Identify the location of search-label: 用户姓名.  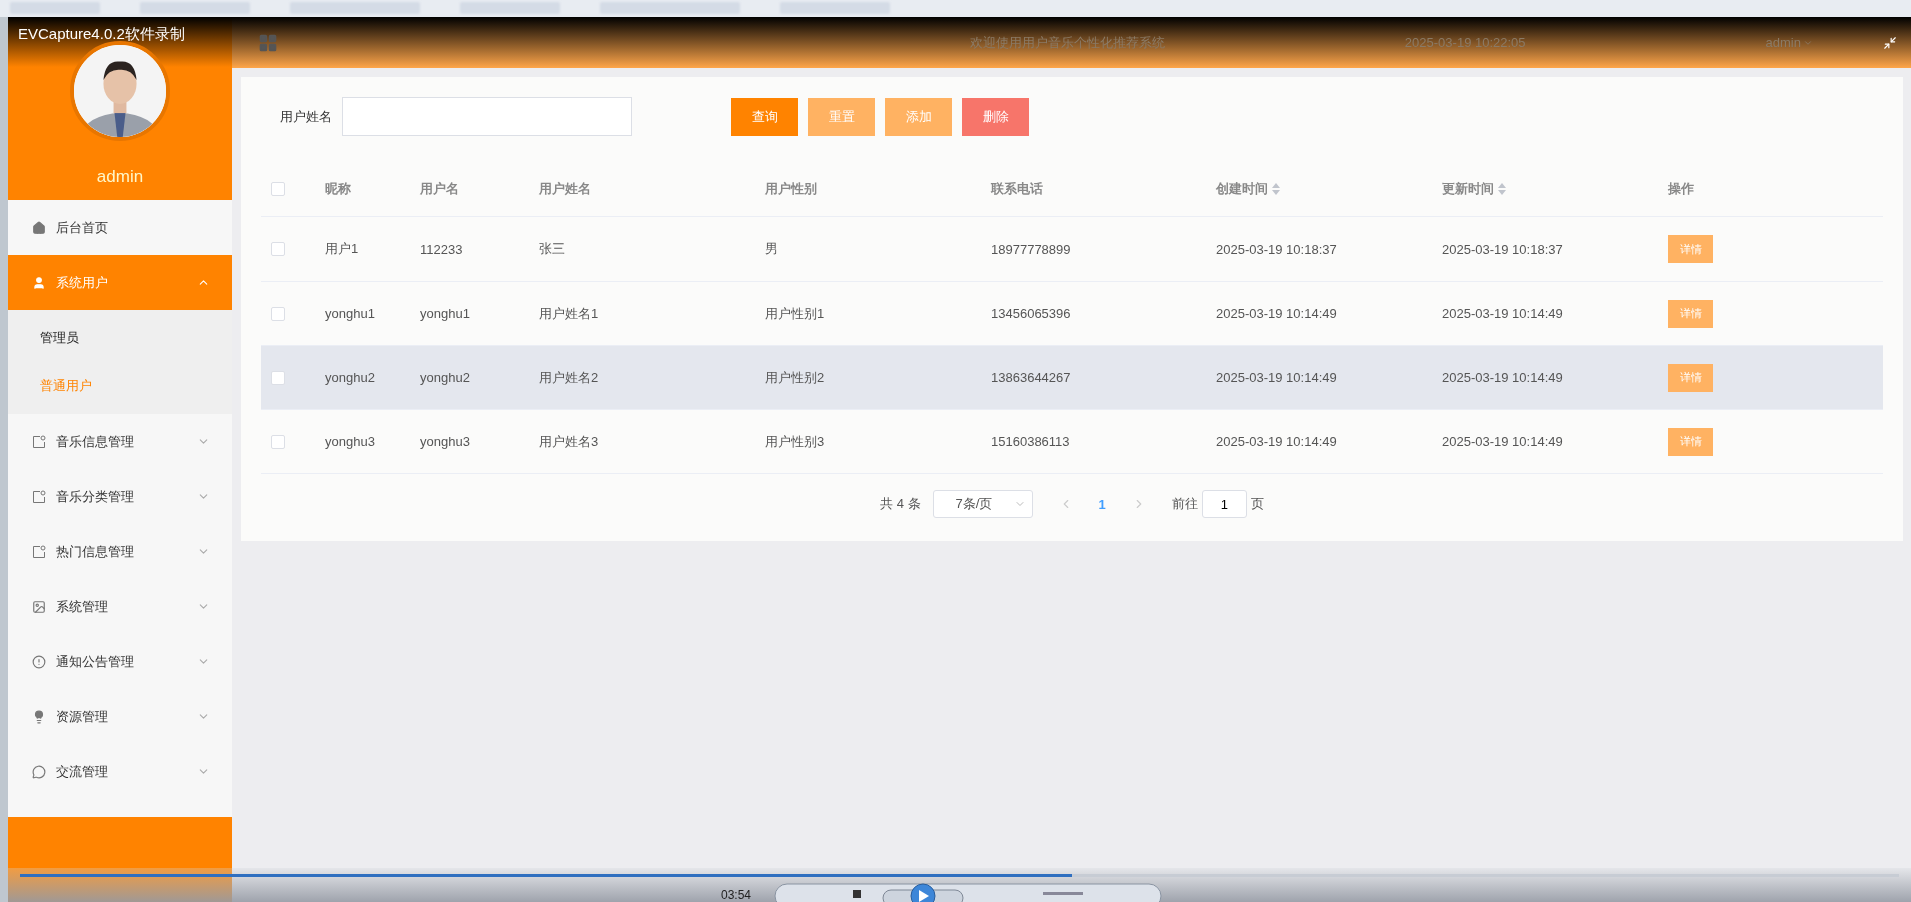
(306, 116).